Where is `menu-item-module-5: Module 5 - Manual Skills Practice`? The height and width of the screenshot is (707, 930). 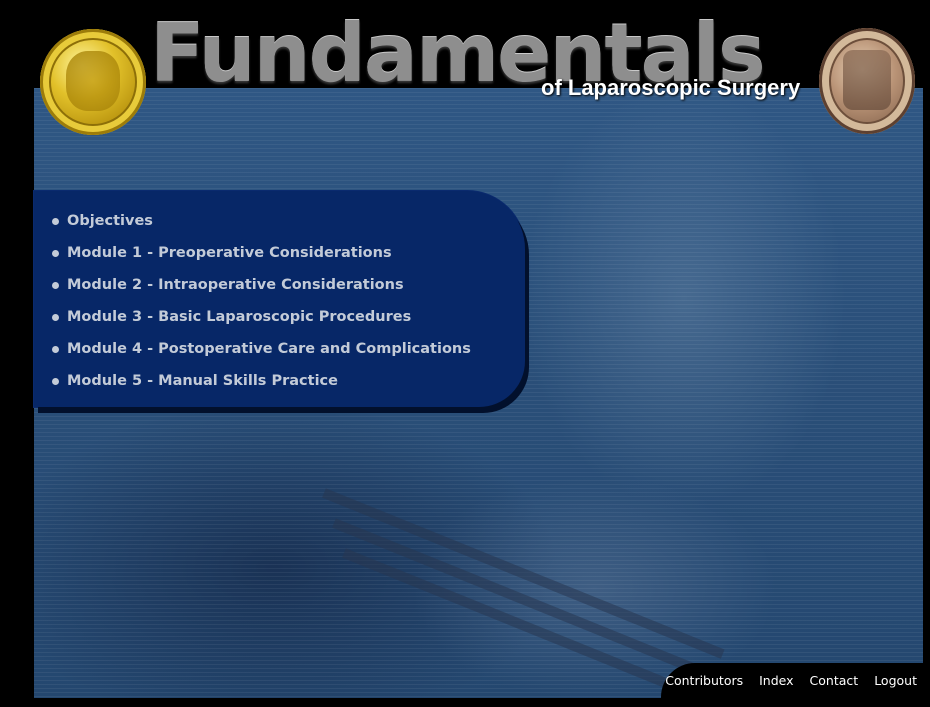
menu-item-module-5: Module 5 - Manual Skills Practice is located at coordinates (261, 381).